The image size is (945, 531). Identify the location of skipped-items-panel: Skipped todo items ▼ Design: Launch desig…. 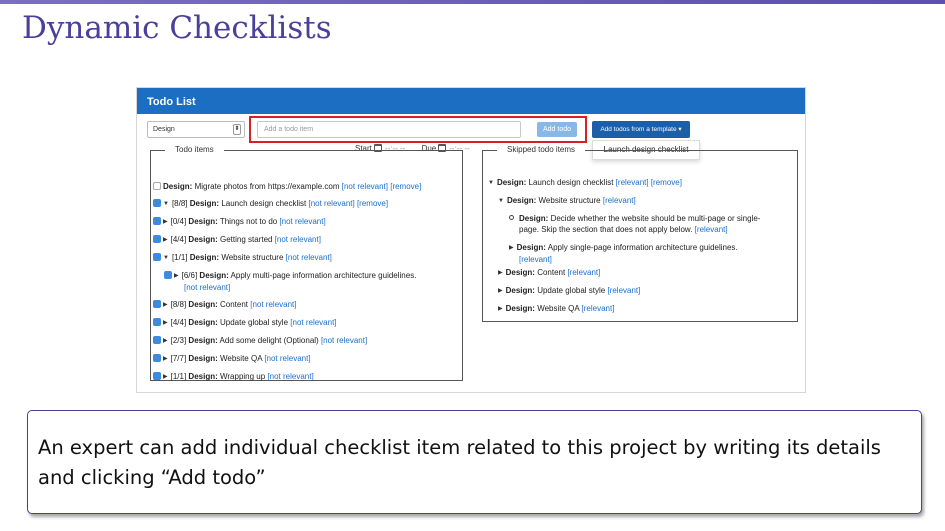
(640, 233).